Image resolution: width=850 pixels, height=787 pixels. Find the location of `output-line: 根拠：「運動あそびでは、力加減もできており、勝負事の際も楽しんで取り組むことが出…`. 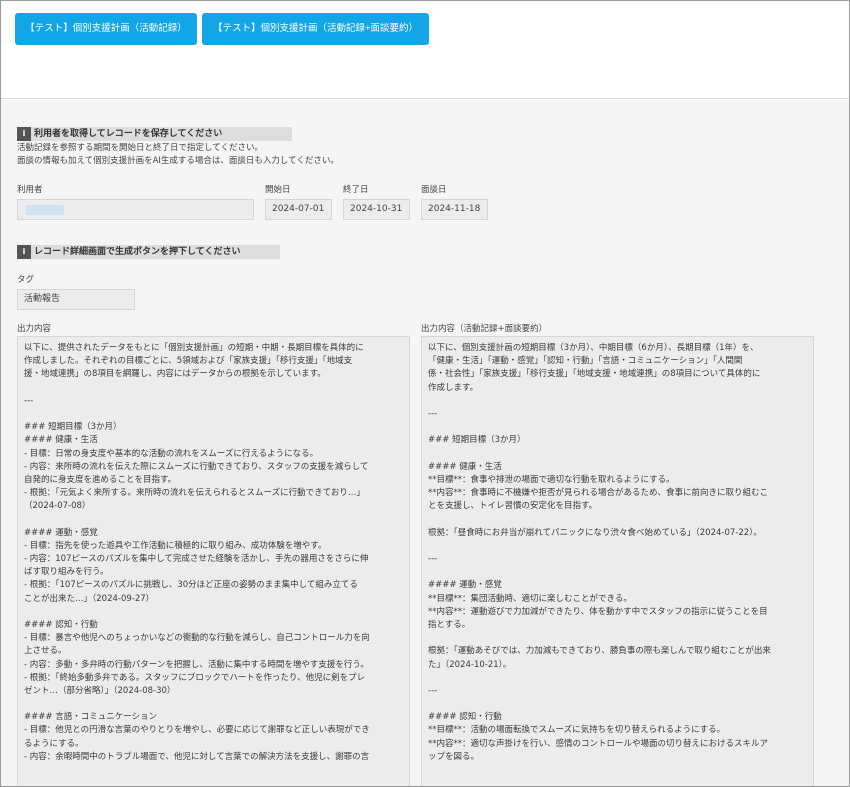

output-line: 根拠：「運動あそびでは、力加減もできており、勝負事の際も楽しんで取り組むことが出… is located at coordinates (599, 651).